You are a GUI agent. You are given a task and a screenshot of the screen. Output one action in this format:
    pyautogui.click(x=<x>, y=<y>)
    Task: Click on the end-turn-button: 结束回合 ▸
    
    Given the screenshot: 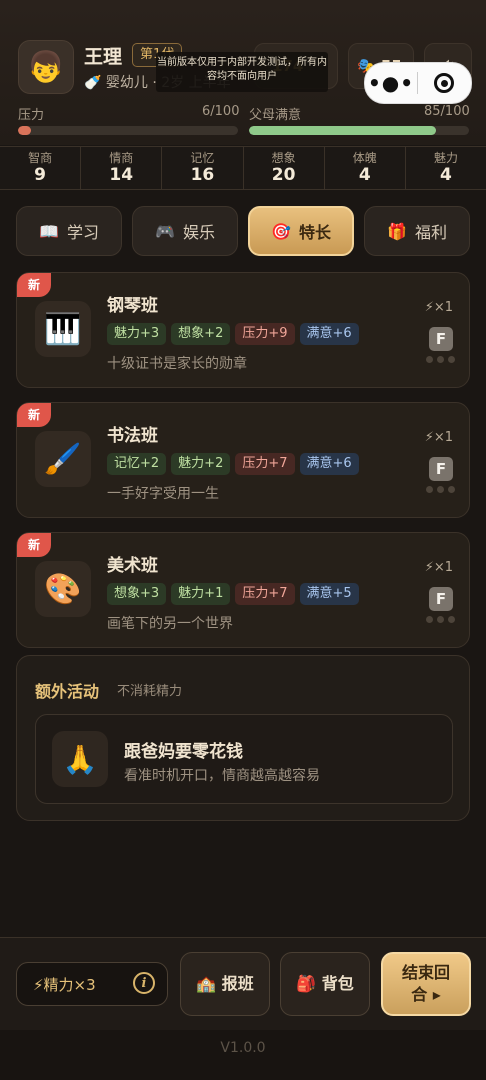 What is the action you would take?
    pyautogui.click(x=426, y=984)
    